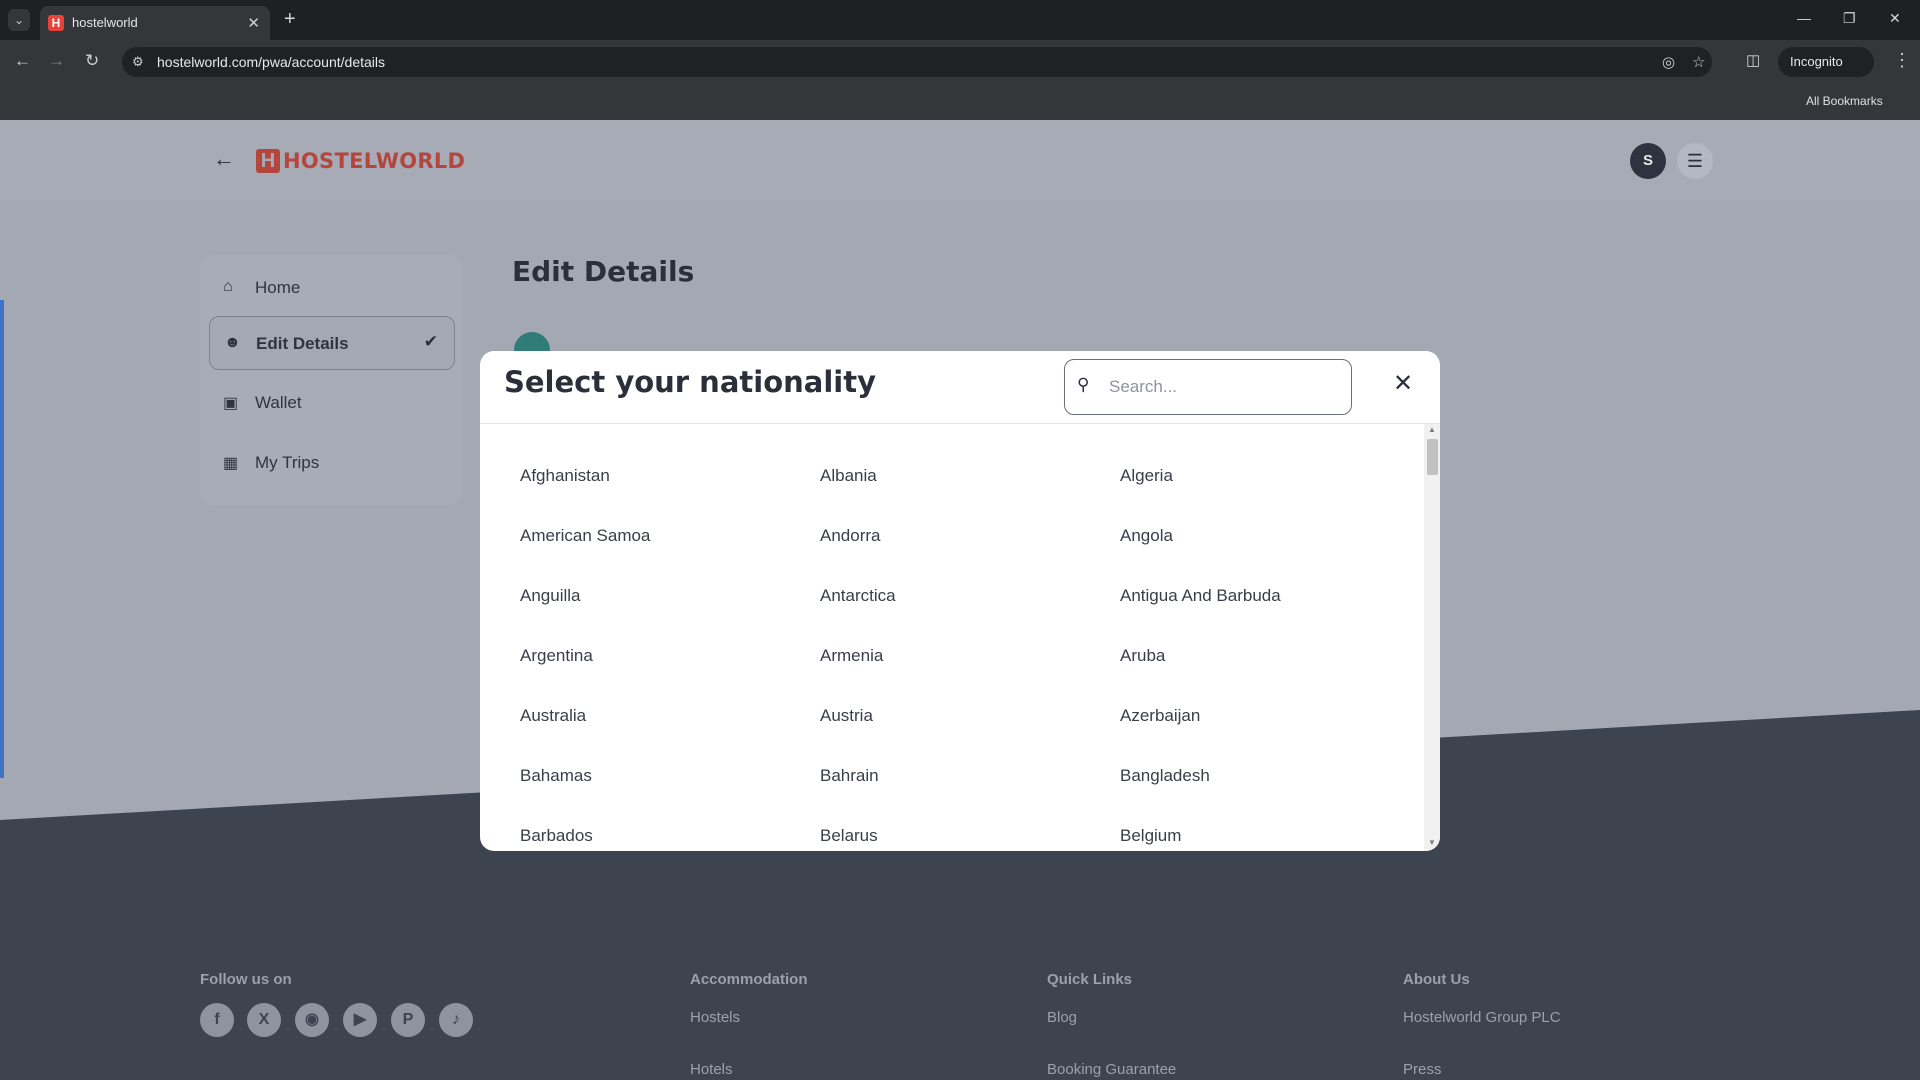  What do you see at coordinates (332, 403) in the screenshot?
I see `sidebar-item-wallet: ▣ Wallet` at bounding box center [332, 403].